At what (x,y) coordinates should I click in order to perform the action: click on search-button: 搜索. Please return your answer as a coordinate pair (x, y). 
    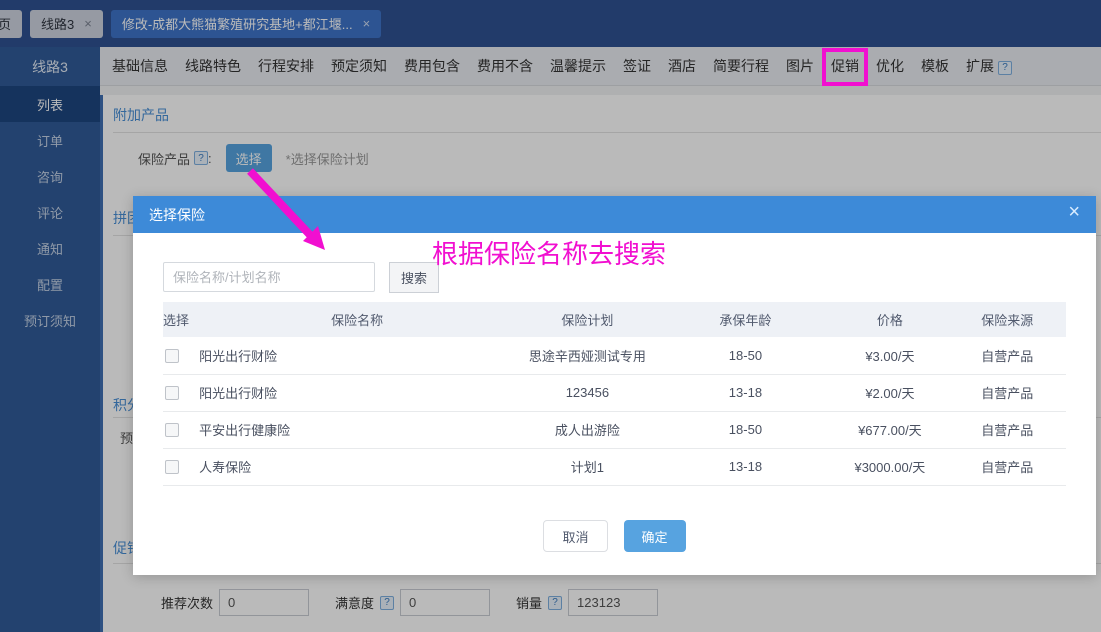
    Looking at the image, I should click on (414, 277).